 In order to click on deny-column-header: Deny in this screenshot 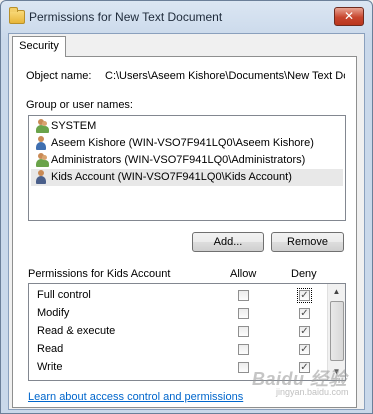, I will do `click(304, 274)`.